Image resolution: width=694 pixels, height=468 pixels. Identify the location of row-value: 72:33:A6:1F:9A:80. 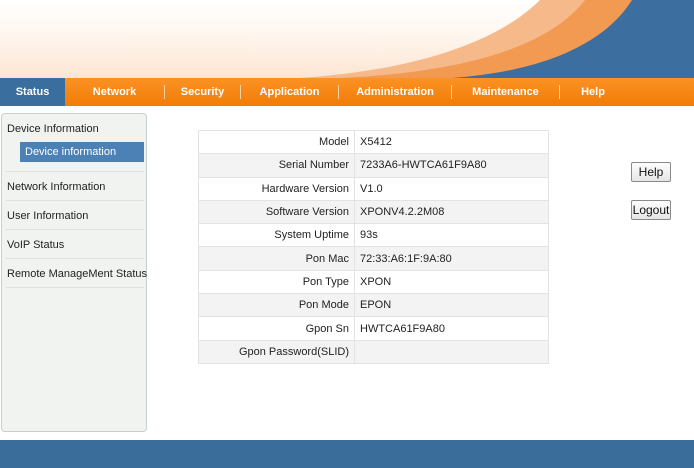
(451, 258).